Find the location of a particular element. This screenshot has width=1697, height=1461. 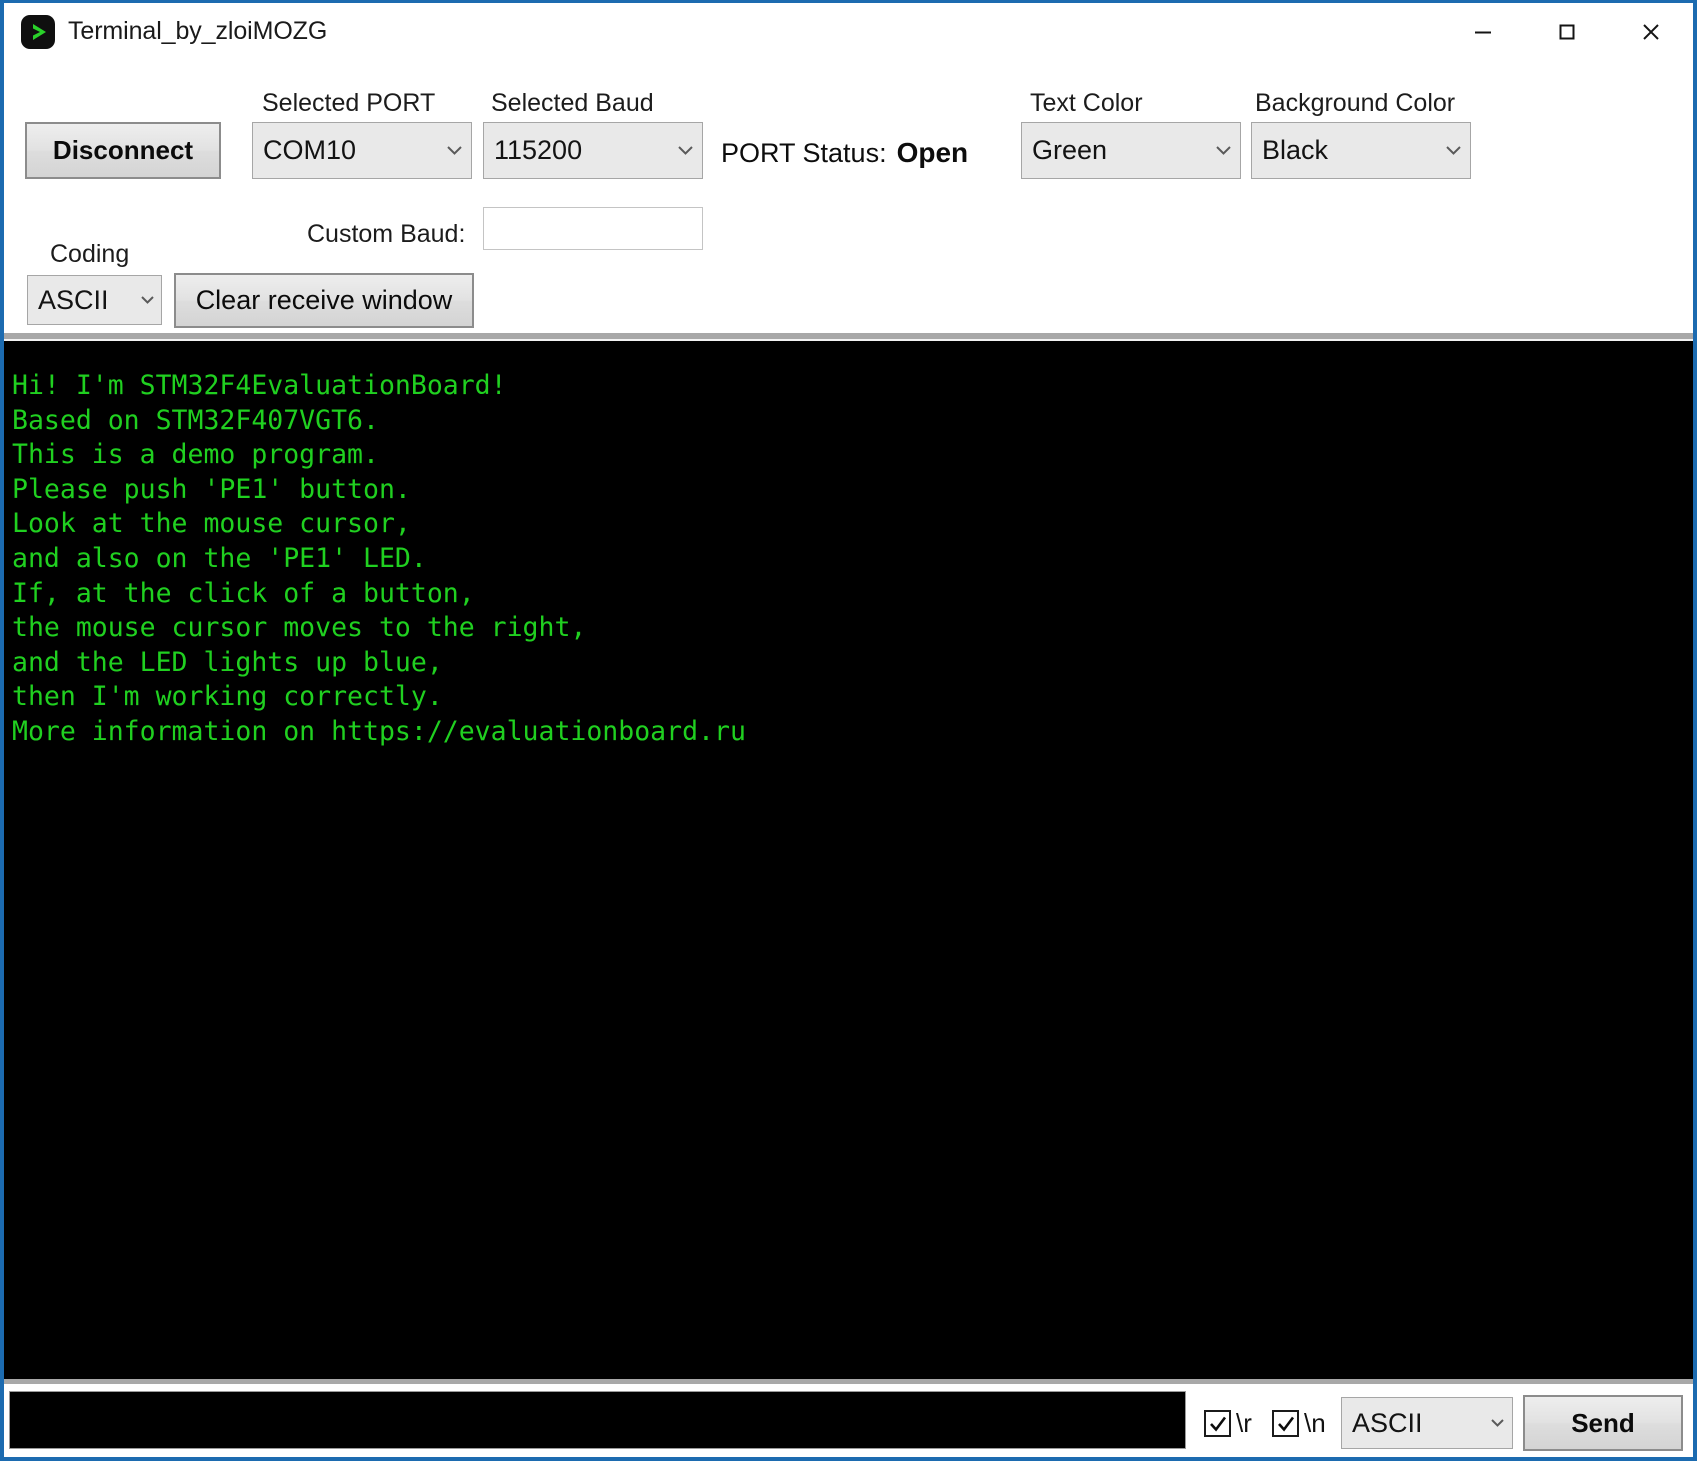

checkbox-box-lf is located at coordinates (1285, 1423).